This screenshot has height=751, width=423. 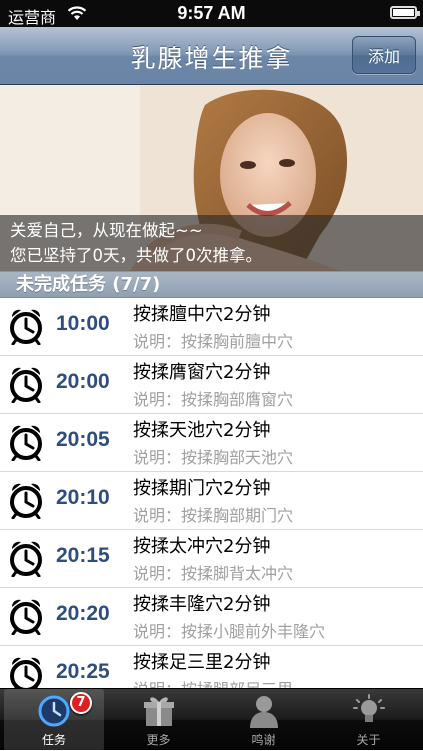 What do you see at coordinates (83, 439) in the screenshot?
I see `task-time: 20:05` at bounding box center [83, 439].